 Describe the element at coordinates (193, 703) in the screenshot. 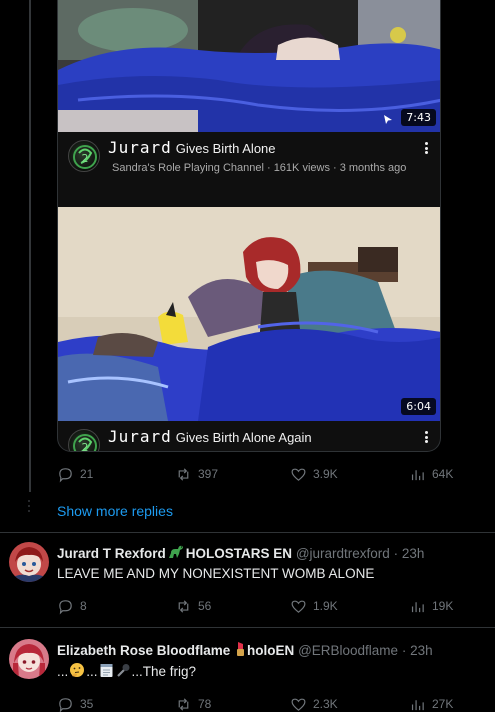

I see `repost-button: 78` at that location.